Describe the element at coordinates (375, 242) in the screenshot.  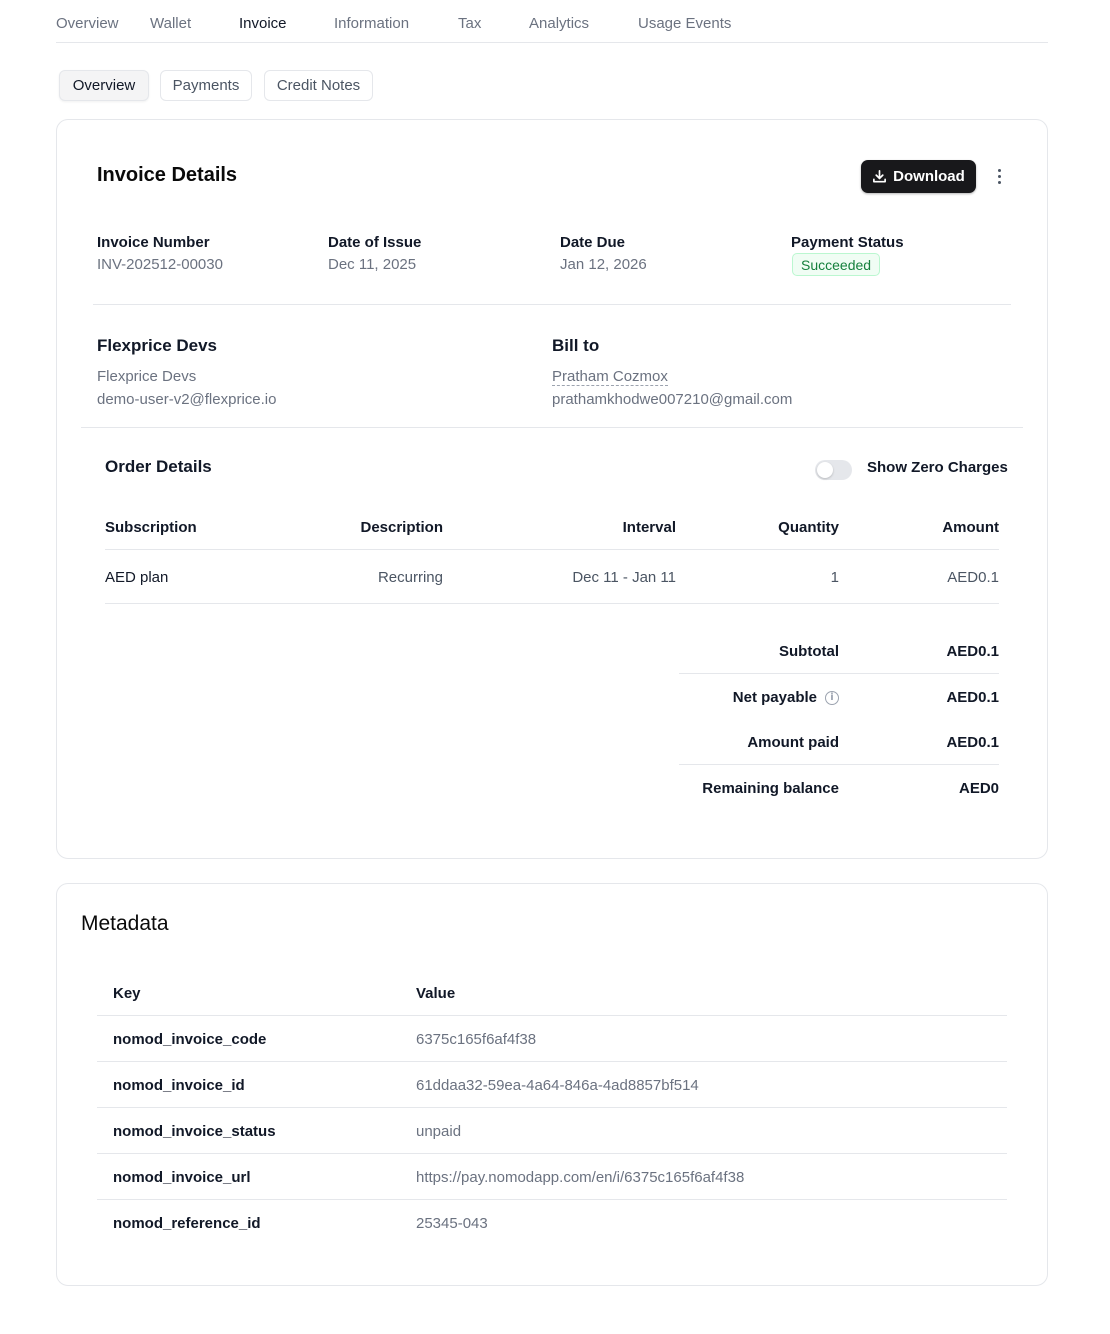
I see `date-of-issue-label: Date of Issue` at that location.